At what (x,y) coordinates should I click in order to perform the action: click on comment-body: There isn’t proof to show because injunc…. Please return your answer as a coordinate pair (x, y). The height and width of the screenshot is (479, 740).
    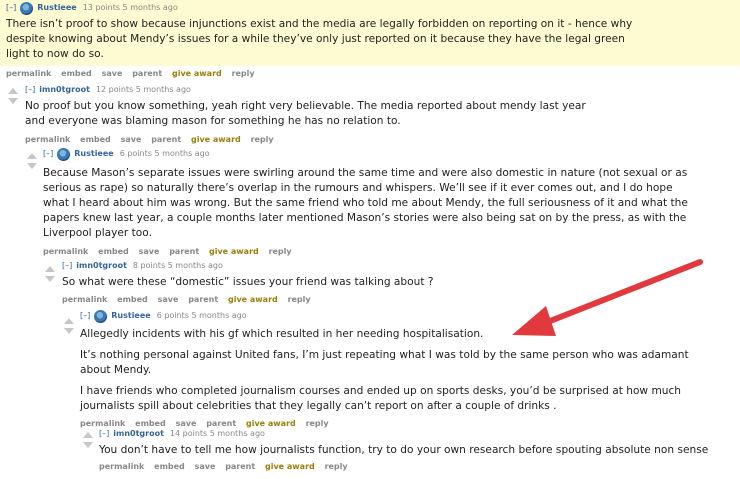
    Looking at the image, I should click on (326, 39).